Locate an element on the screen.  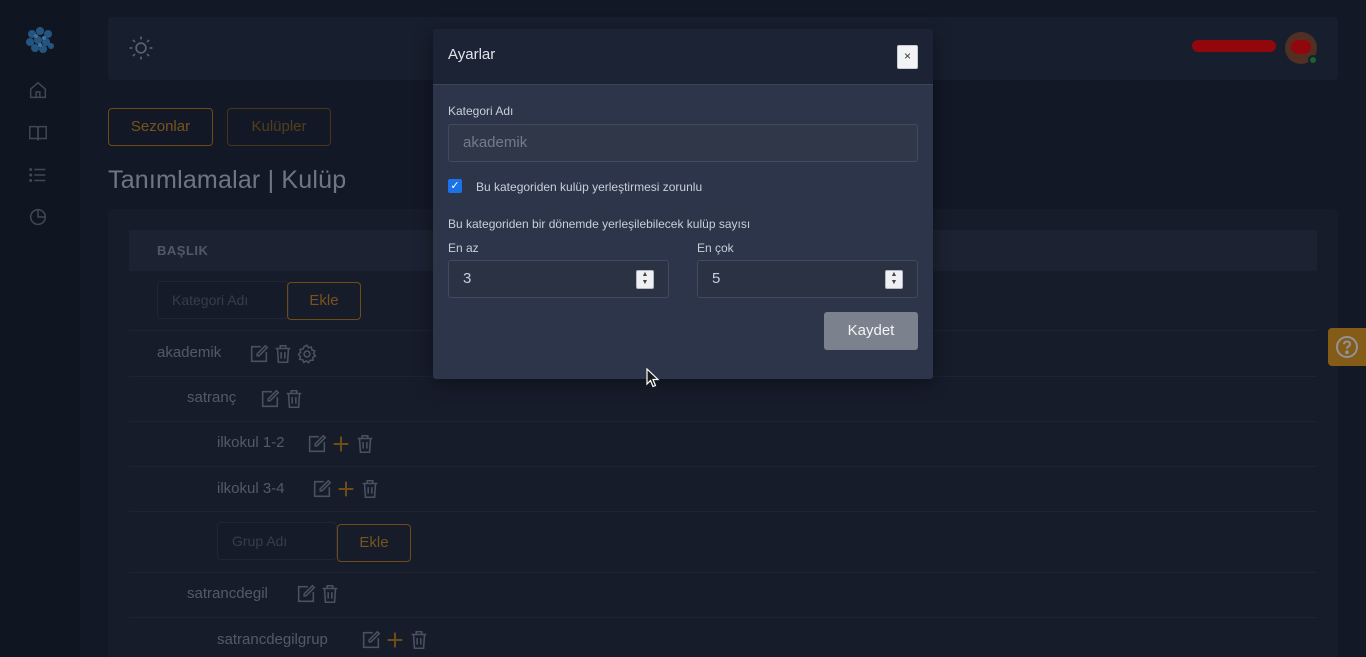
max-count-input: 5 ▲ ▼ is located at coordinates (807, 279).